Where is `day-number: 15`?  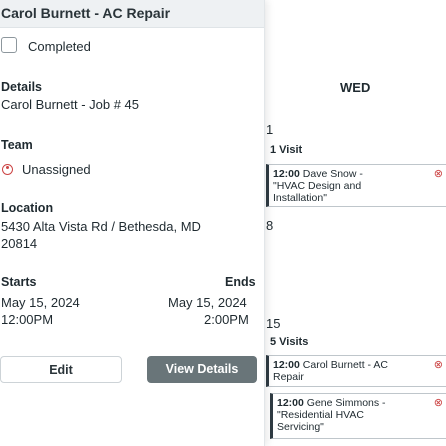 day-number: 15 is located at coordinates (273, 323).